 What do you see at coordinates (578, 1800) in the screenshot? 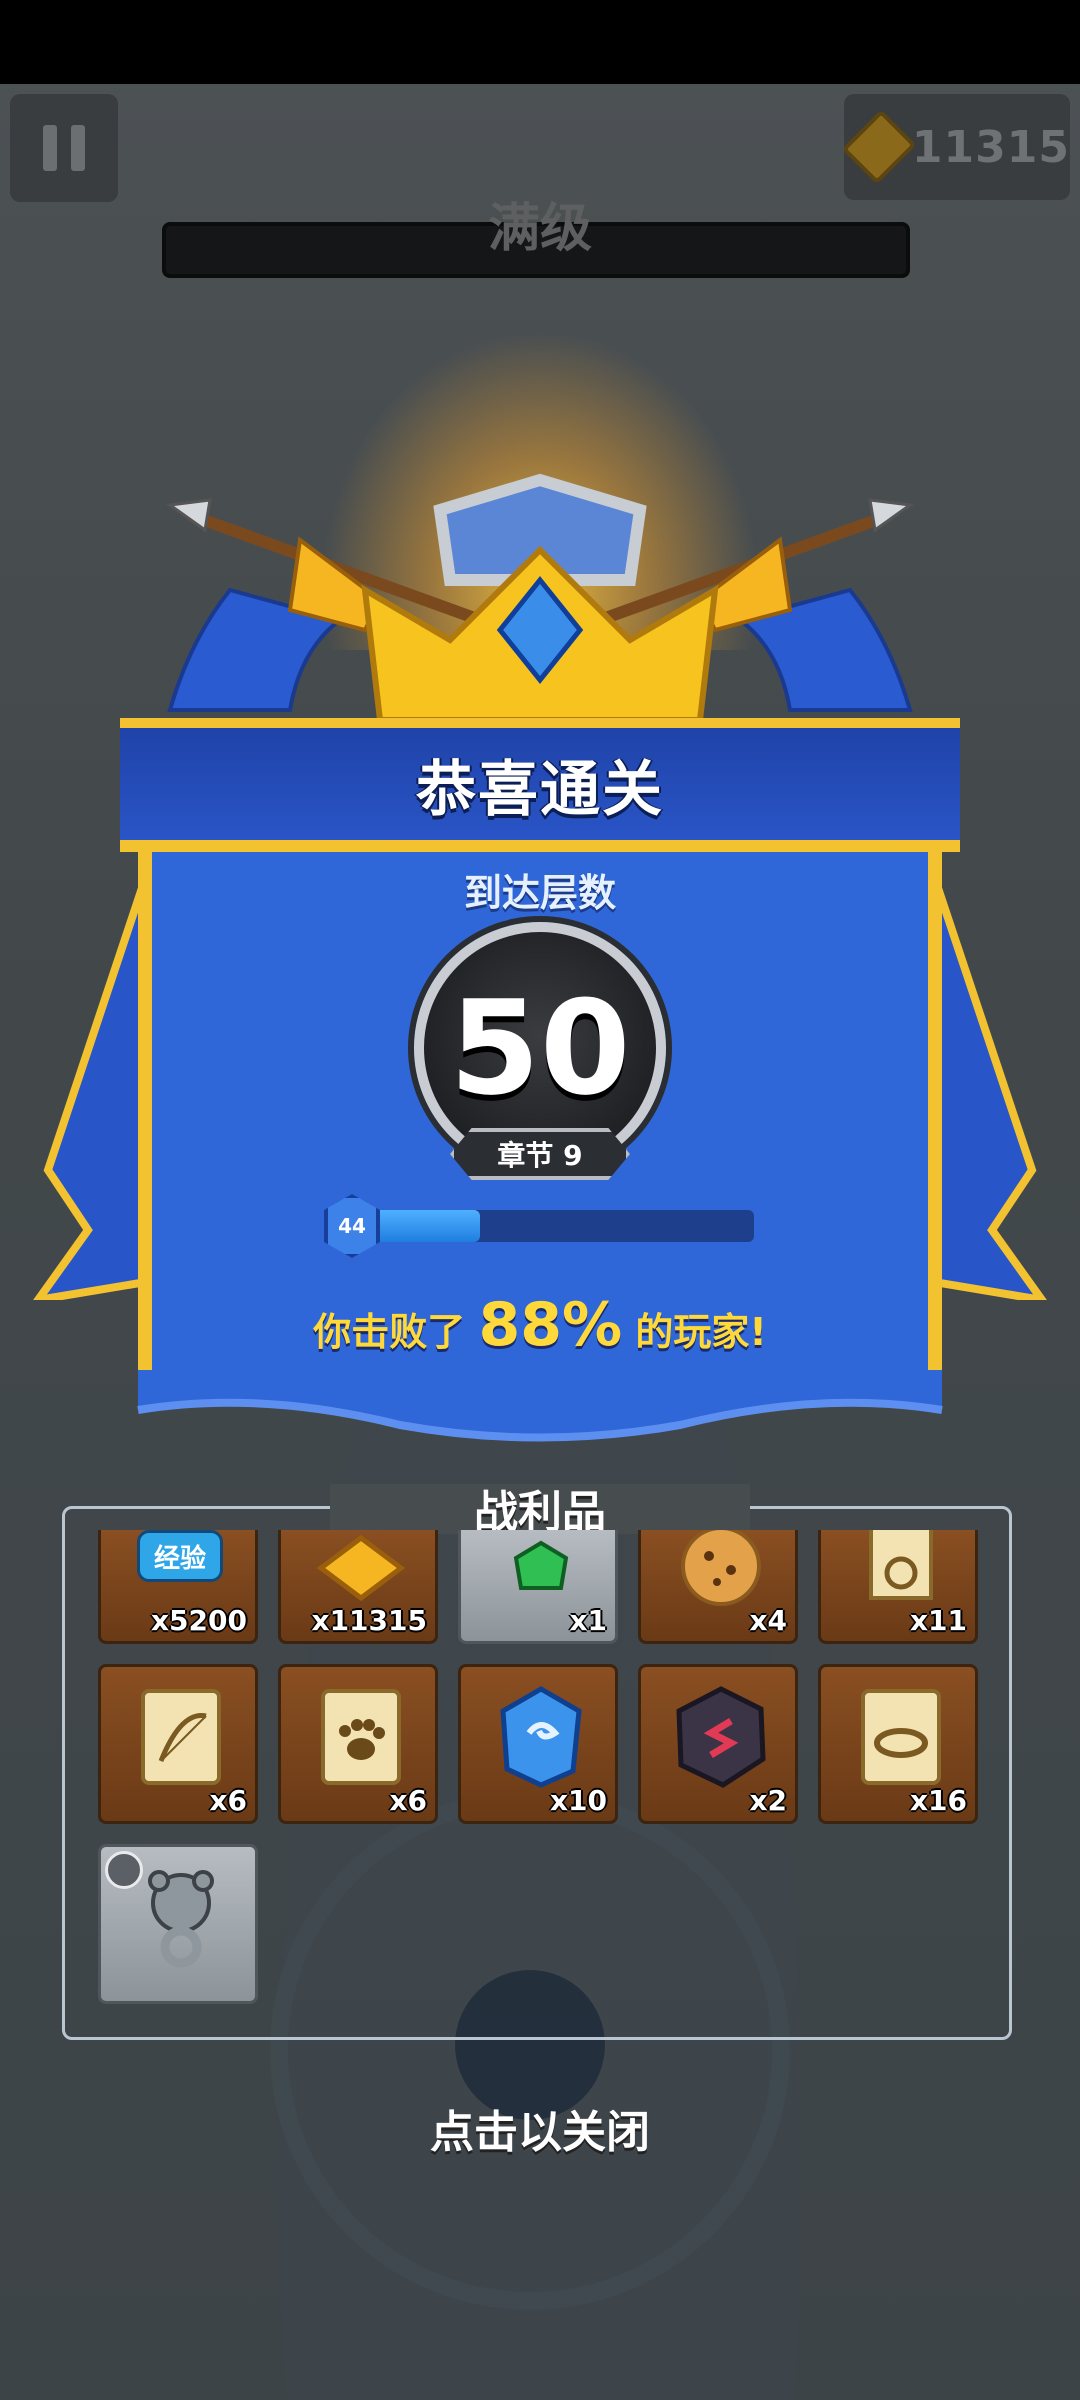
I see `loot-count: x10` at bounding box center [578, 1800].